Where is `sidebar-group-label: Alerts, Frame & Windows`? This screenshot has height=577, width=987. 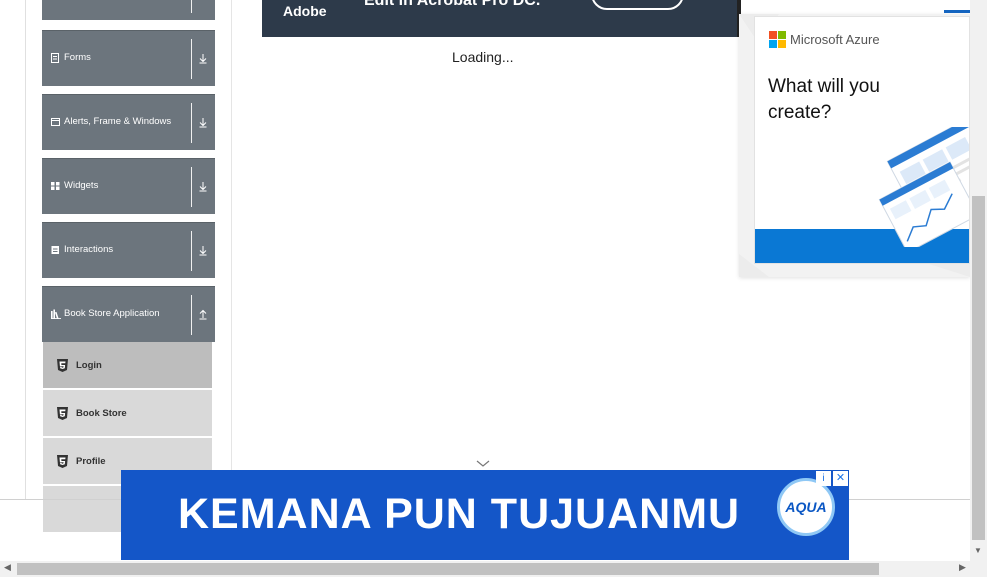 sidebar-group-label: Alerts, Frame & Windows is located at coordinates (118, 121).